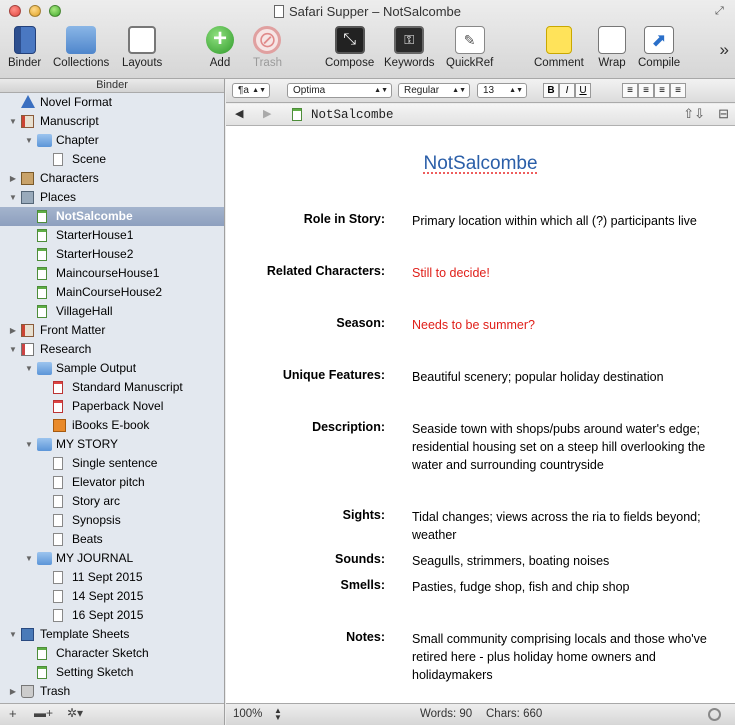 This screenshot has height=725, width=735. Describe the element at coordinates (112, 539) in the screenshot. I see `binder-item-beats: Beats` at that location.